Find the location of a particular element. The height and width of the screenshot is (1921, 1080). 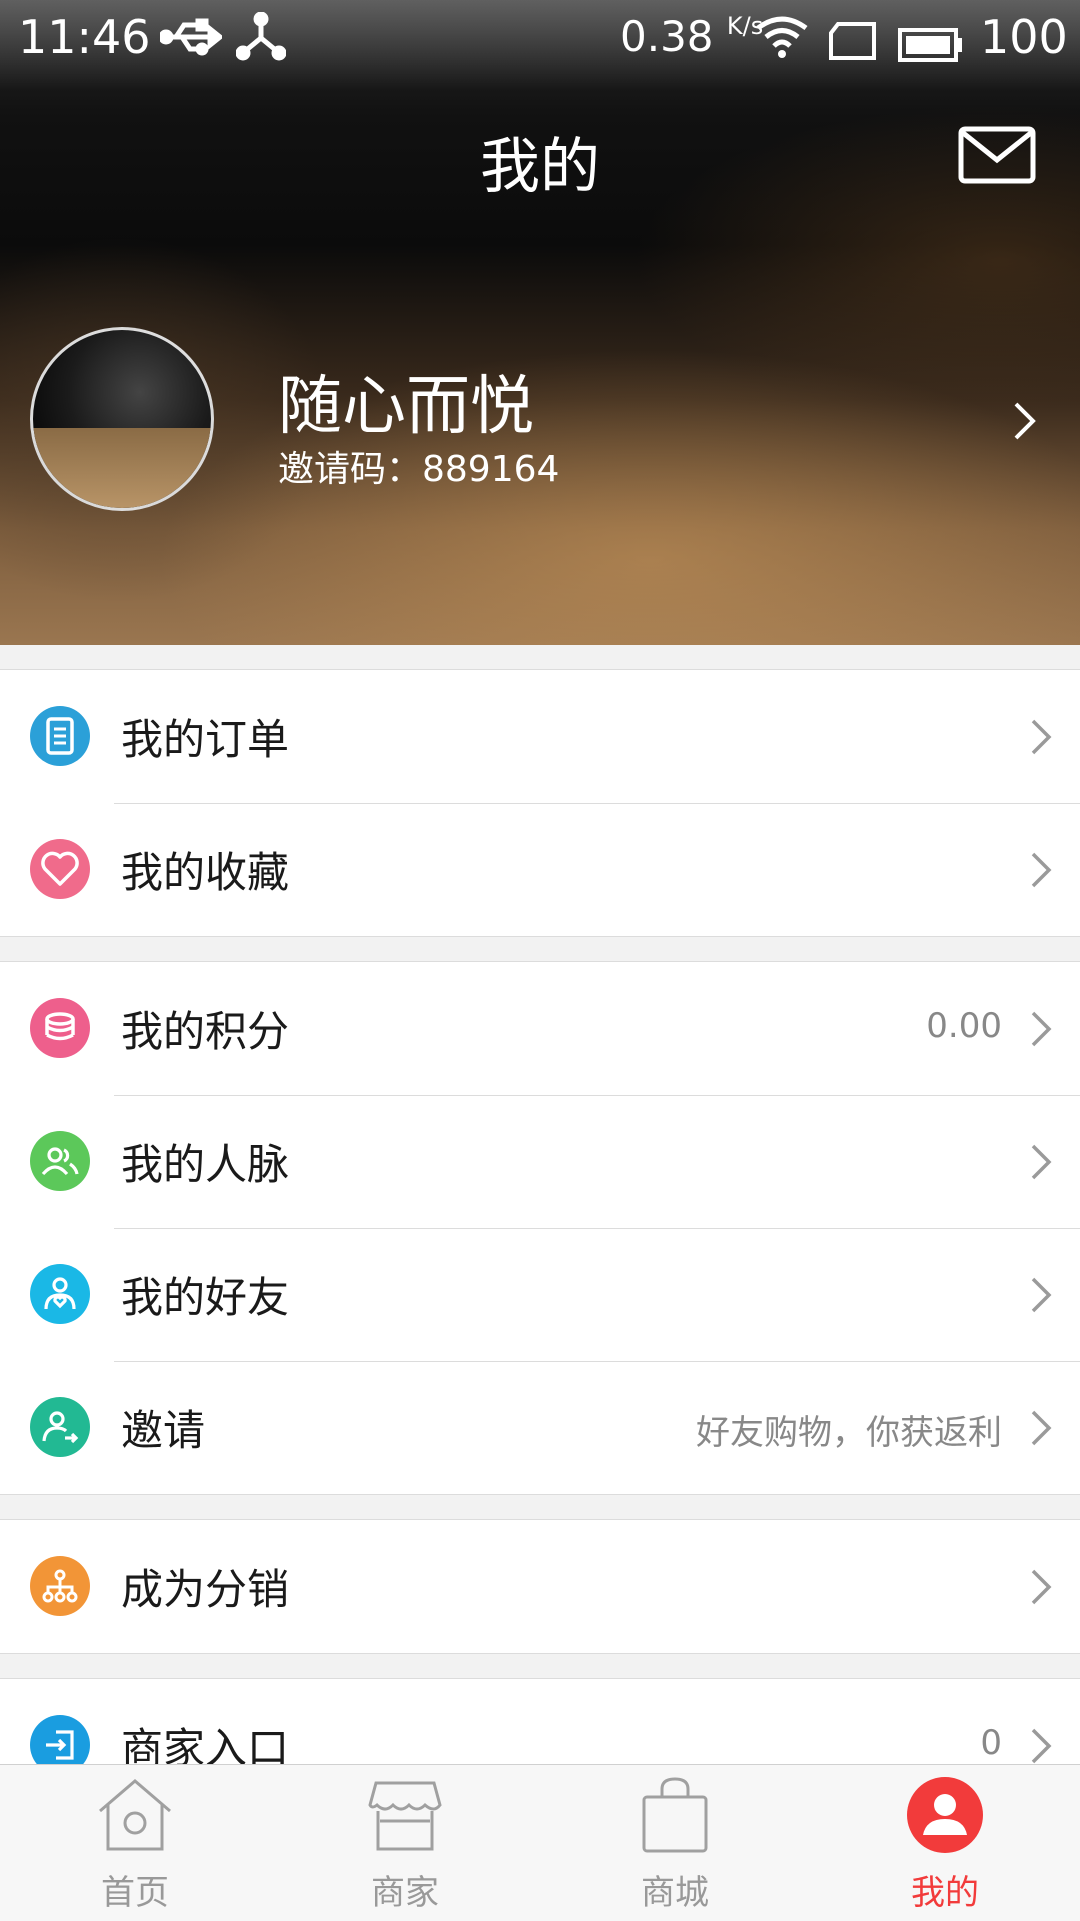

tab-mall: 商城 is located at coordinates (675, 1843).